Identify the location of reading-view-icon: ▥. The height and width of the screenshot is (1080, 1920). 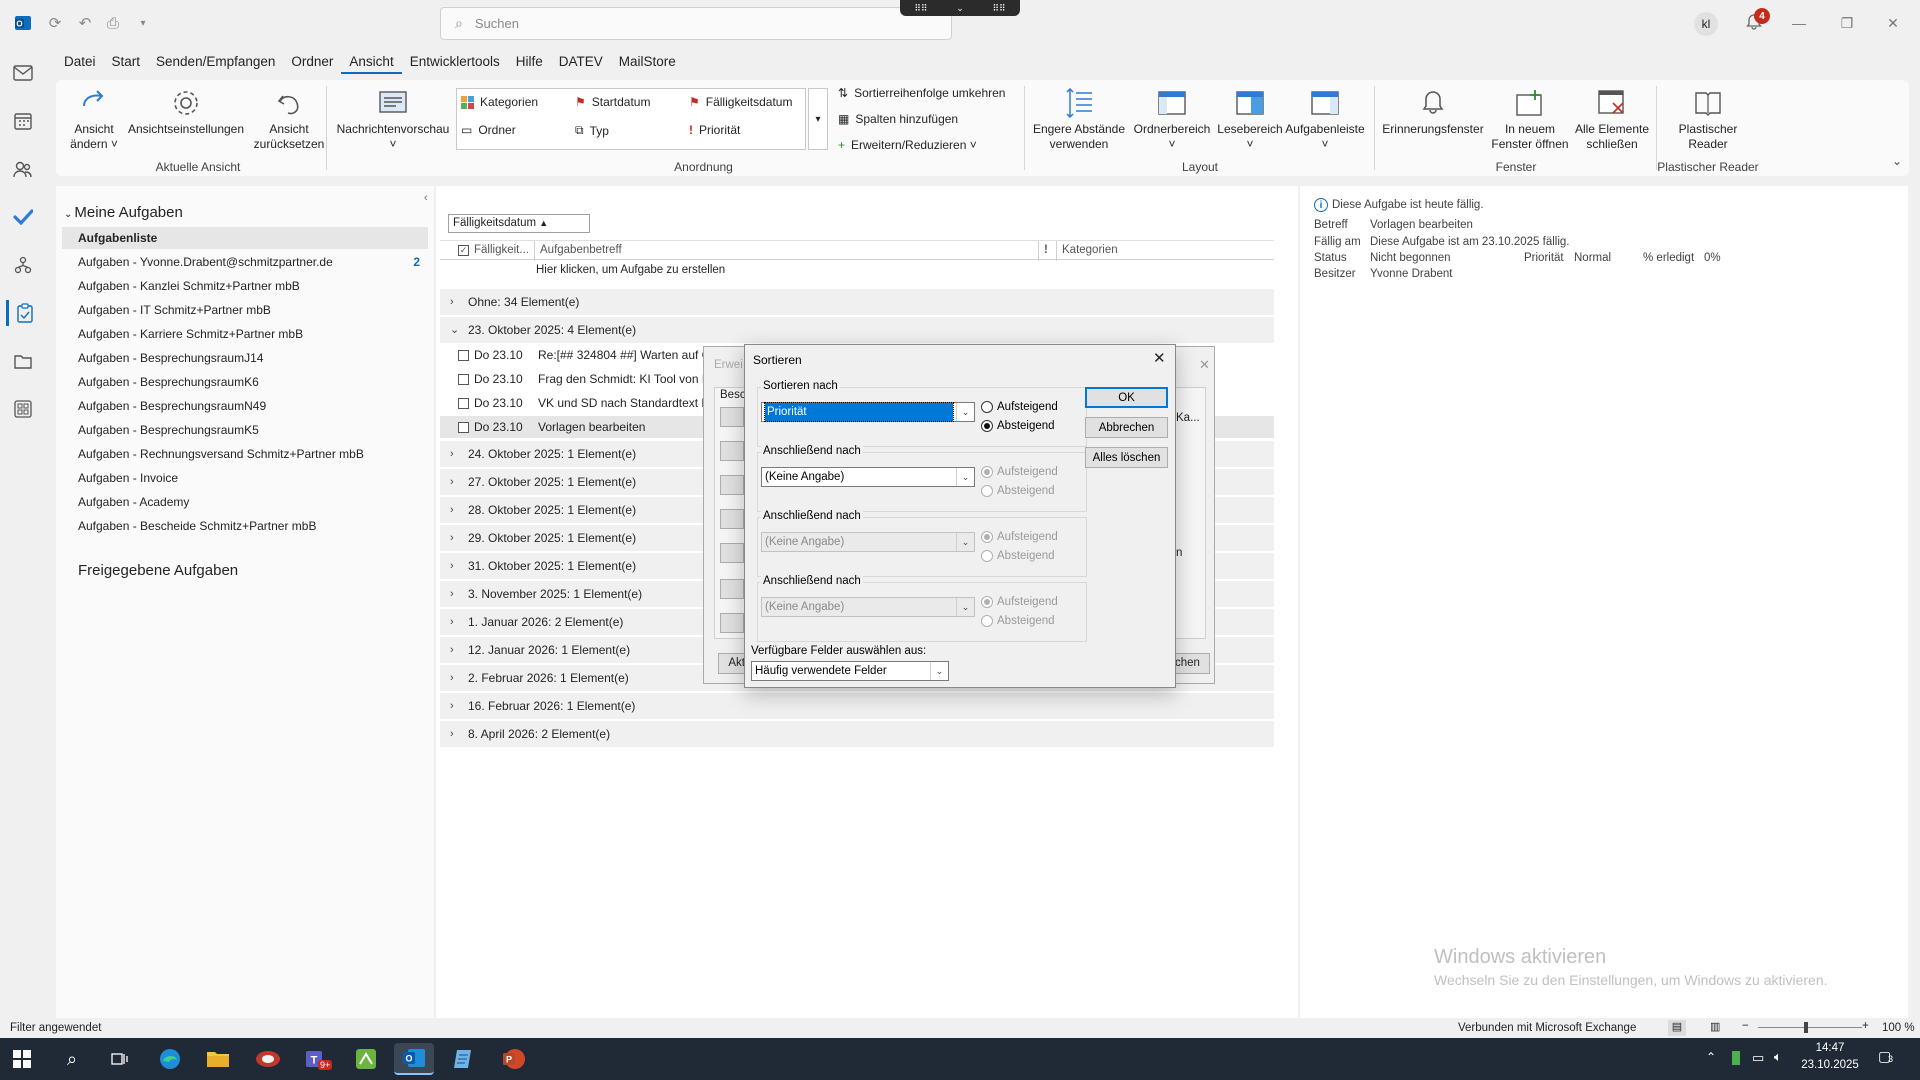
(1715, 1026).